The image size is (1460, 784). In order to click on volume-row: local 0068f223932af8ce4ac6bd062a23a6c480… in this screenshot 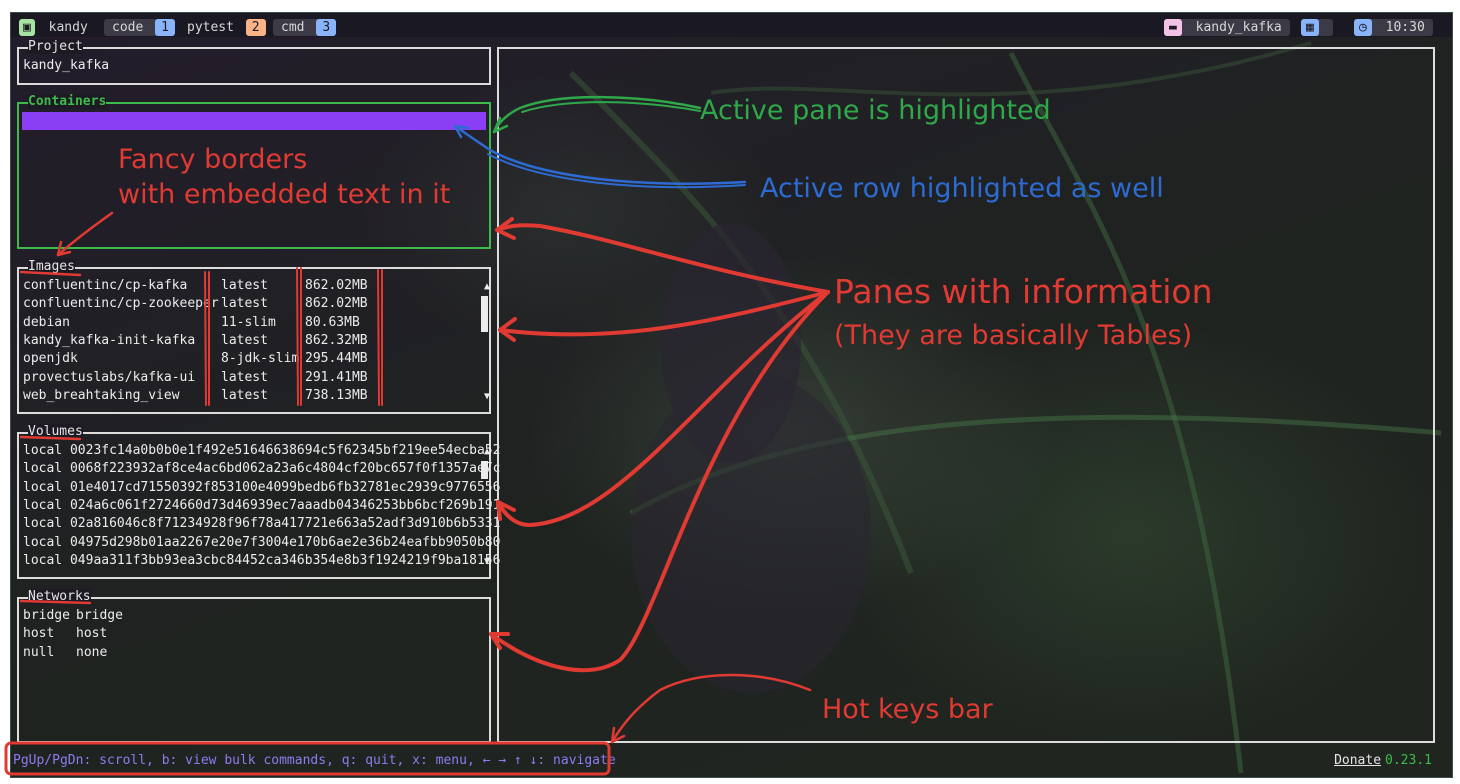, I will do `click(261, 469)`.